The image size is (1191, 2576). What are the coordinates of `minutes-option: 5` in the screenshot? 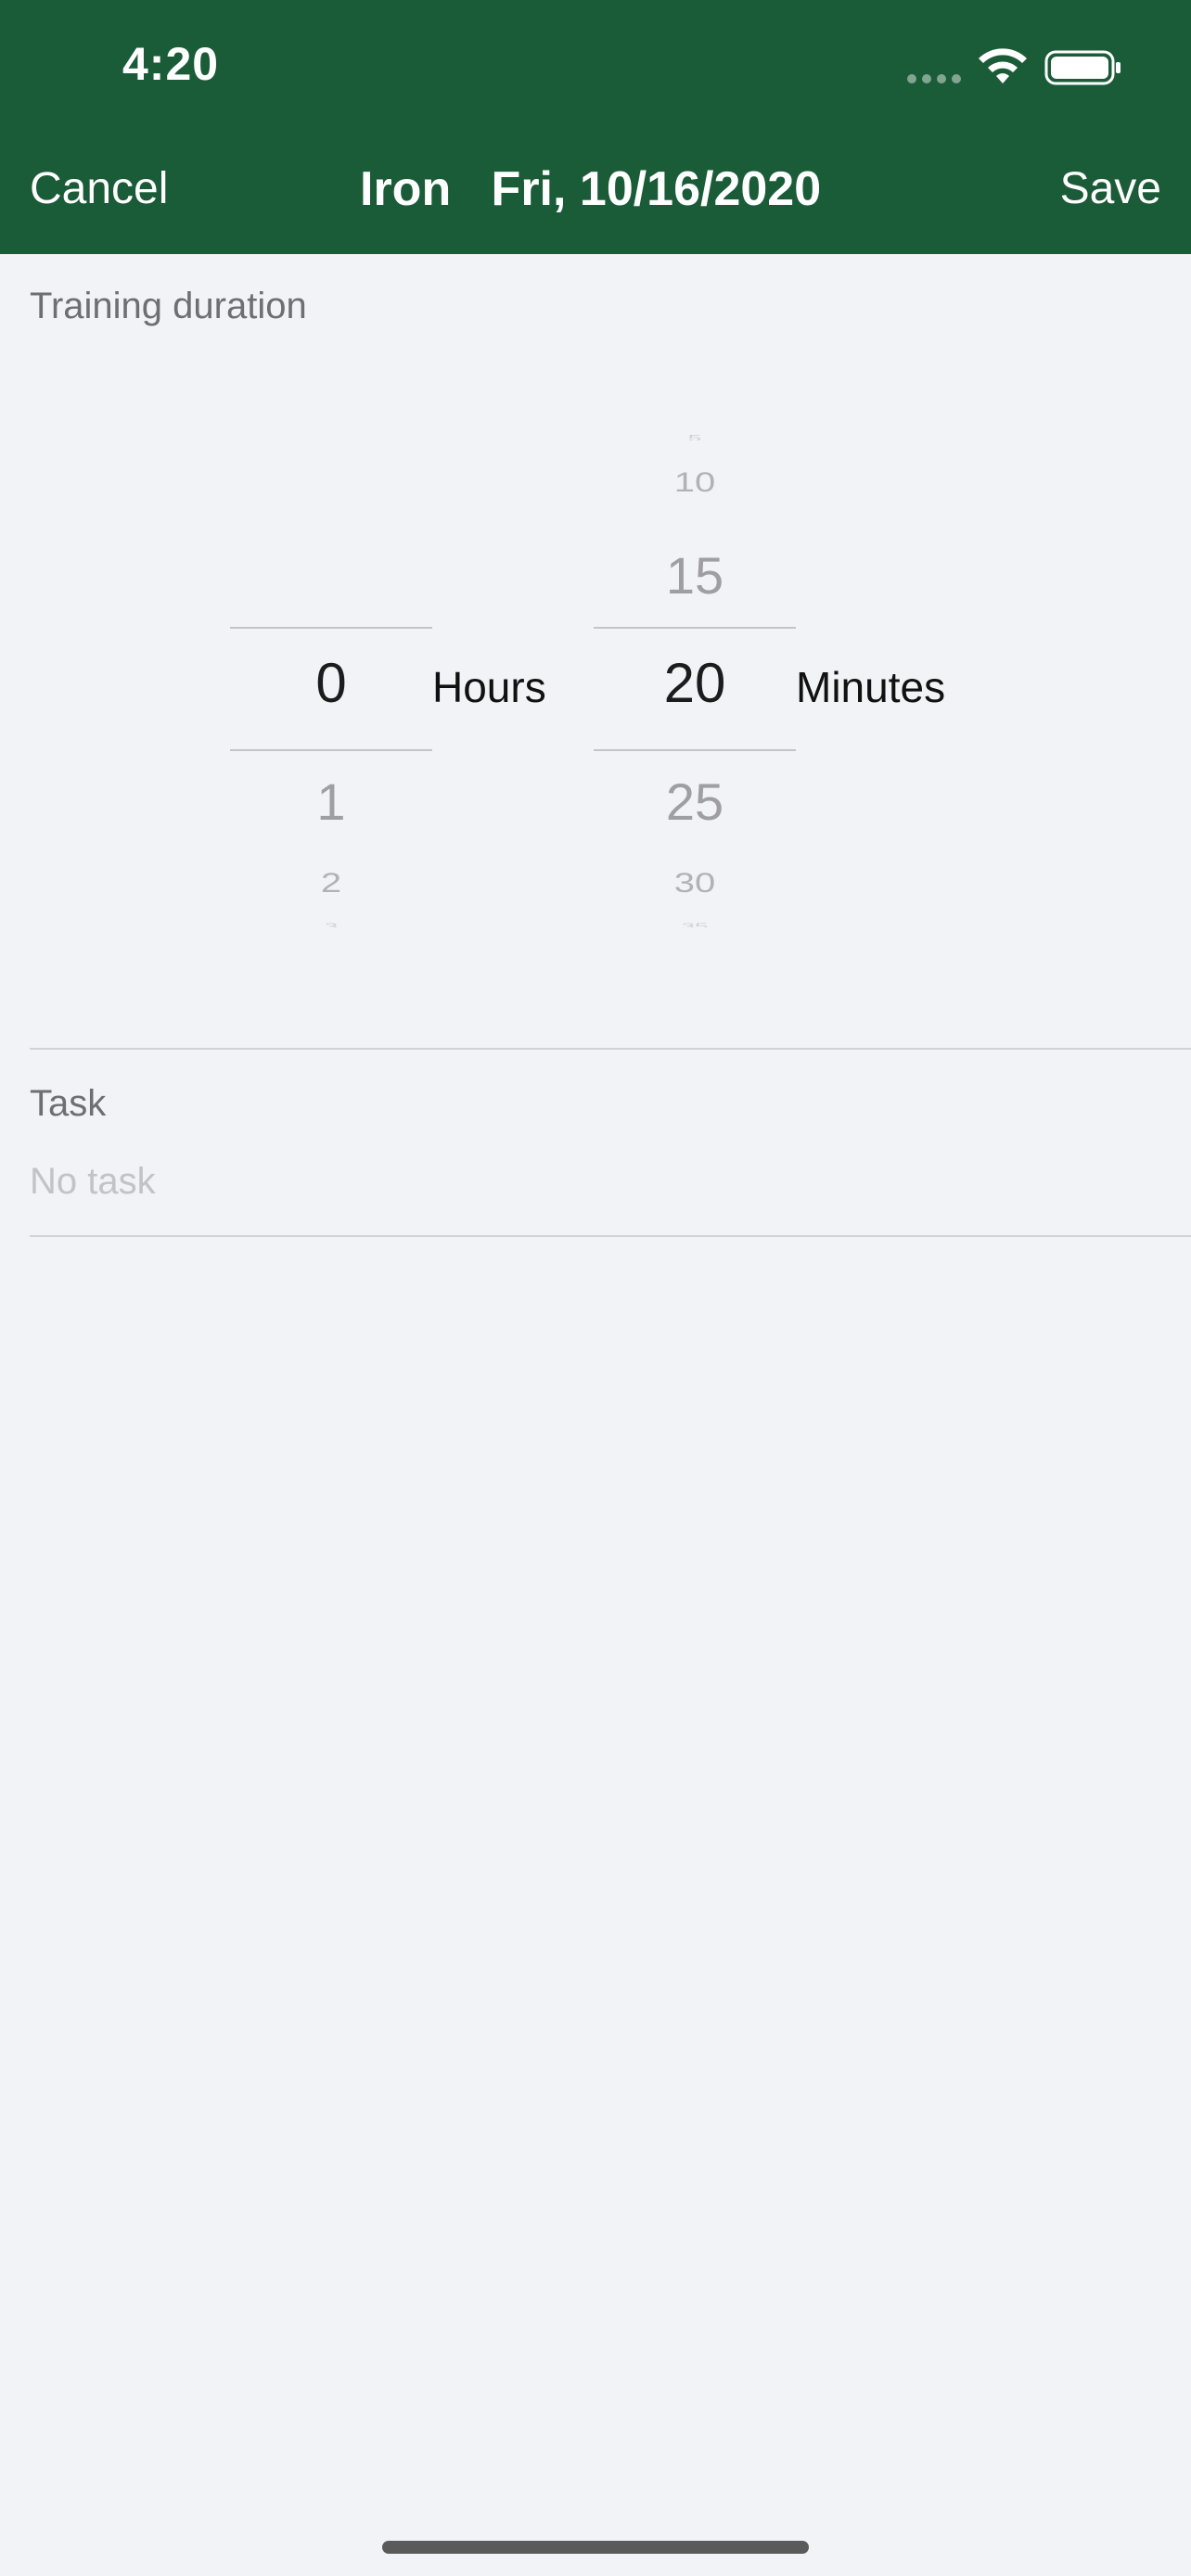 It's located at (695, 437).